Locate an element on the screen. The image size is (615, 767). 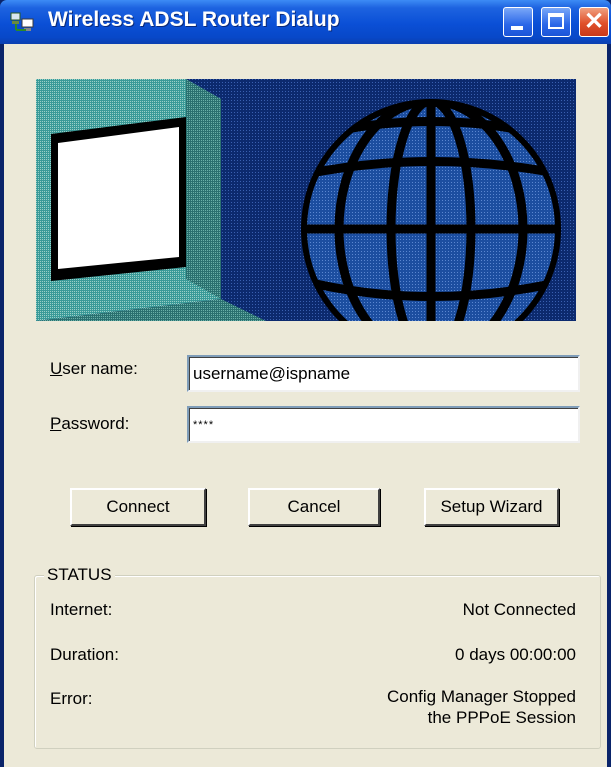
password-label: Password: is located at coordinates (90, 423).